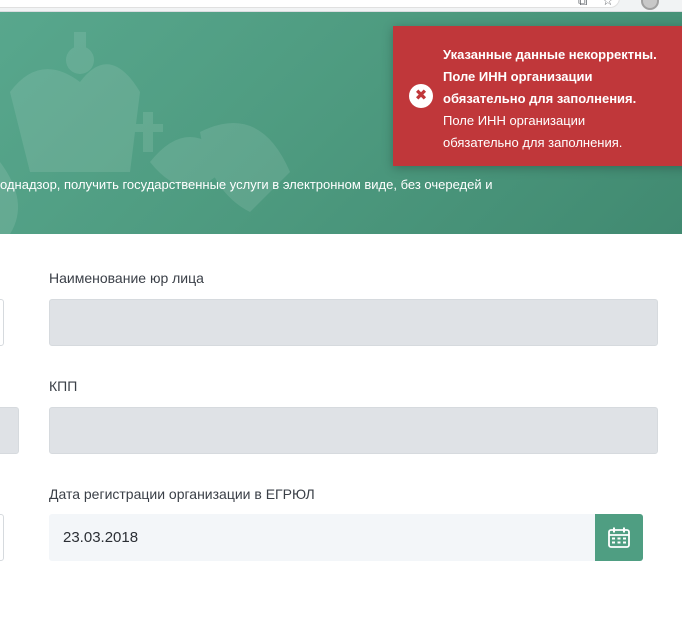  I want to click on toast-title-line: обязательно для заполнения., so click(540, 98).